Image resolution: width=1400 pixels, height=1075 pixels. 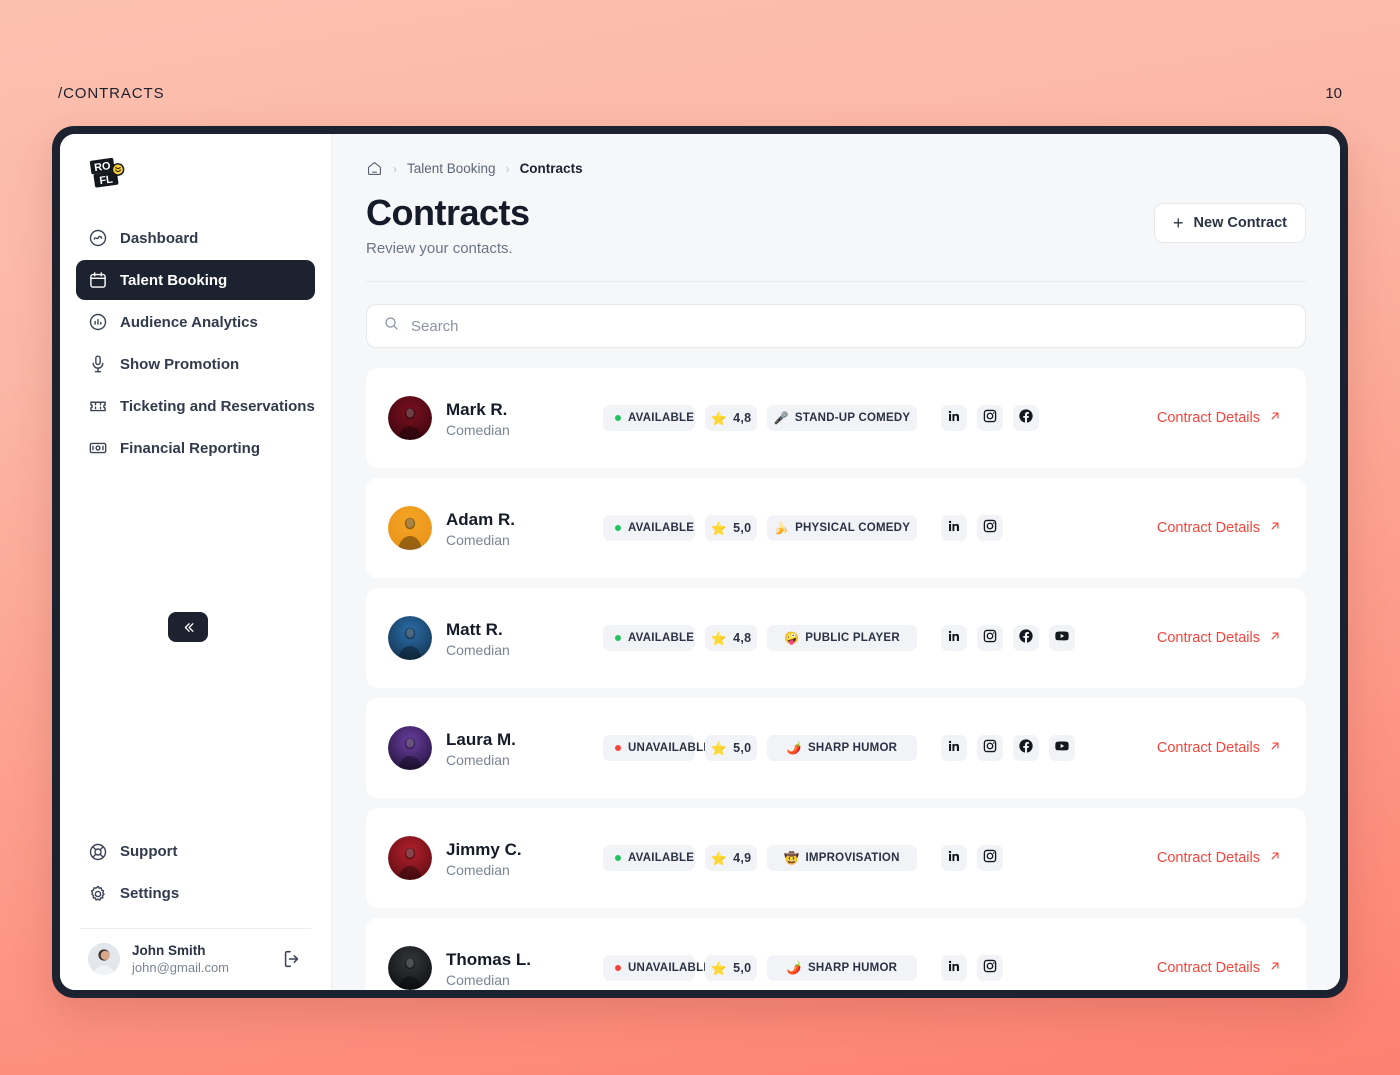 What do you see at coordinates (195, 952) in the screenshot?
I see `sidebar-user-row: John Smith john@gmail.com` at bounding box center [195, 952].